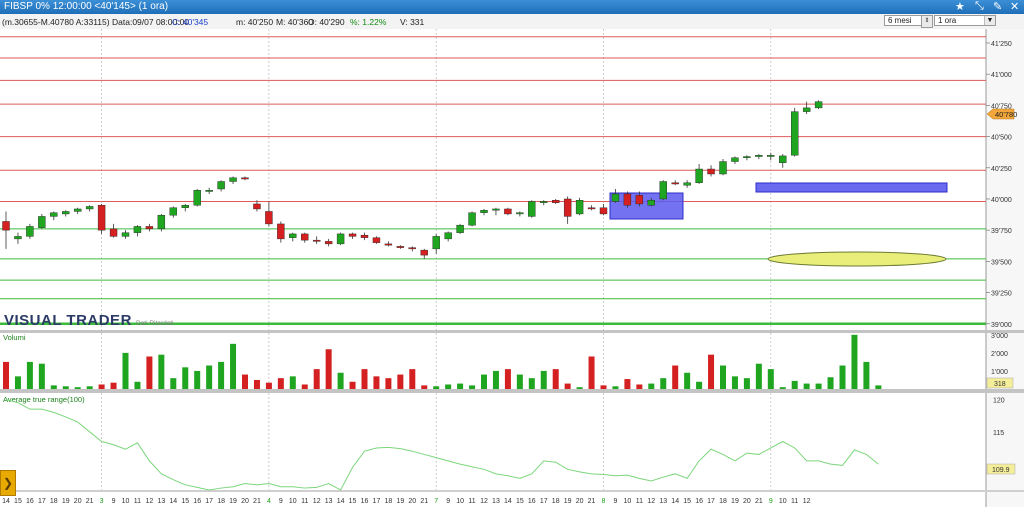 This screenshot has height=507, width=1024. I want to click on close-icon: ✕, so click(1014, 6).